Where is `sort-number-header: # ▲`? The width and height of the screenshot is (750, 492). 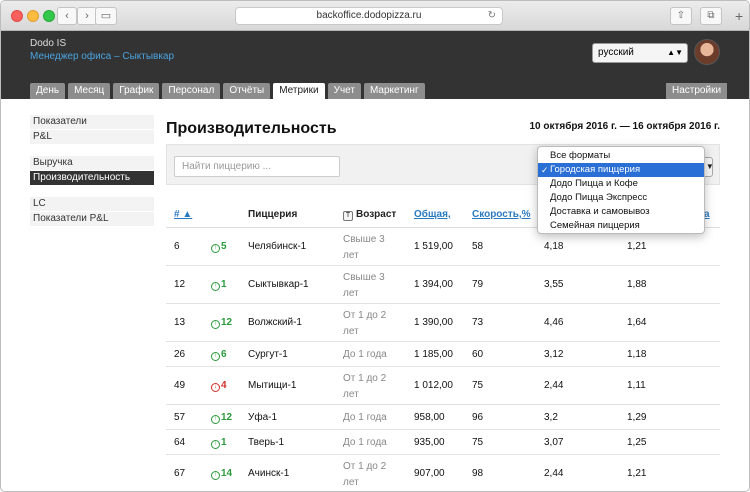 sort-number-header: # ▲ is located at coordinates (183, 214).